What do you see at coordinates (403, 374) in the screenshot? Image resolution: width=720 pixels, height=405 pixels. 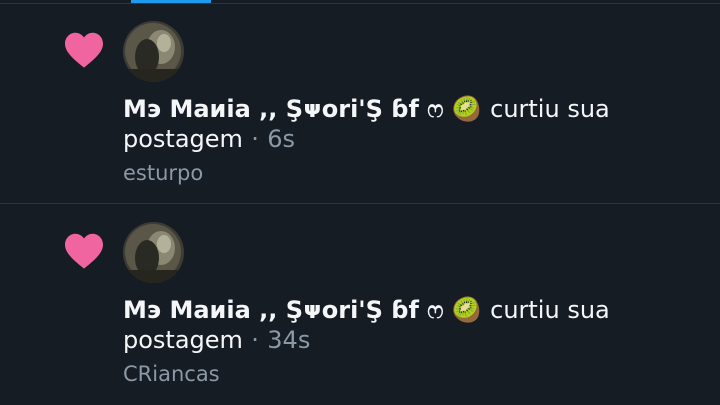 I see `post-preview: CRiancas` at bounding box center [403, 374].